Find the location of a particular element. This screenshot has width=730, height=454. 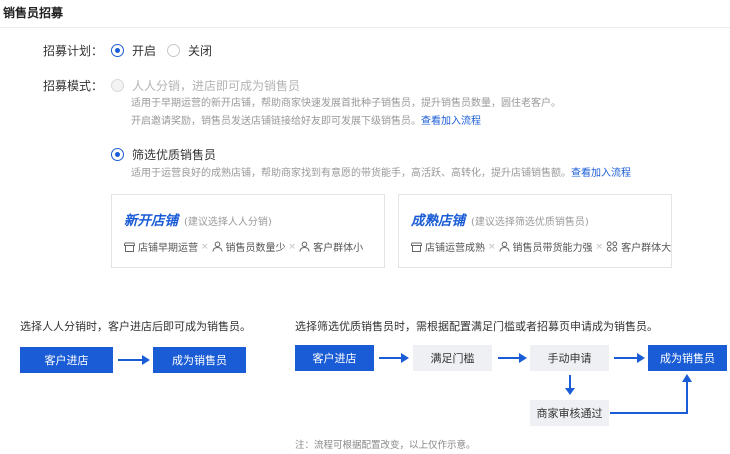

tag-label: 店铺运营成熟 is located at coordinates (455, 248).